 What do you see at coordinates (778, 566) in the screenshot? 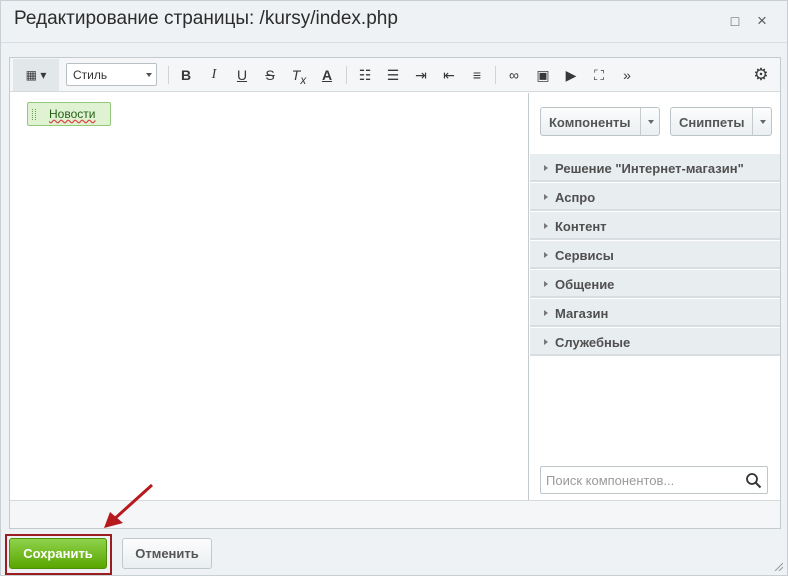
I see `resize-handle-icon` at bounding box center [778, 566].